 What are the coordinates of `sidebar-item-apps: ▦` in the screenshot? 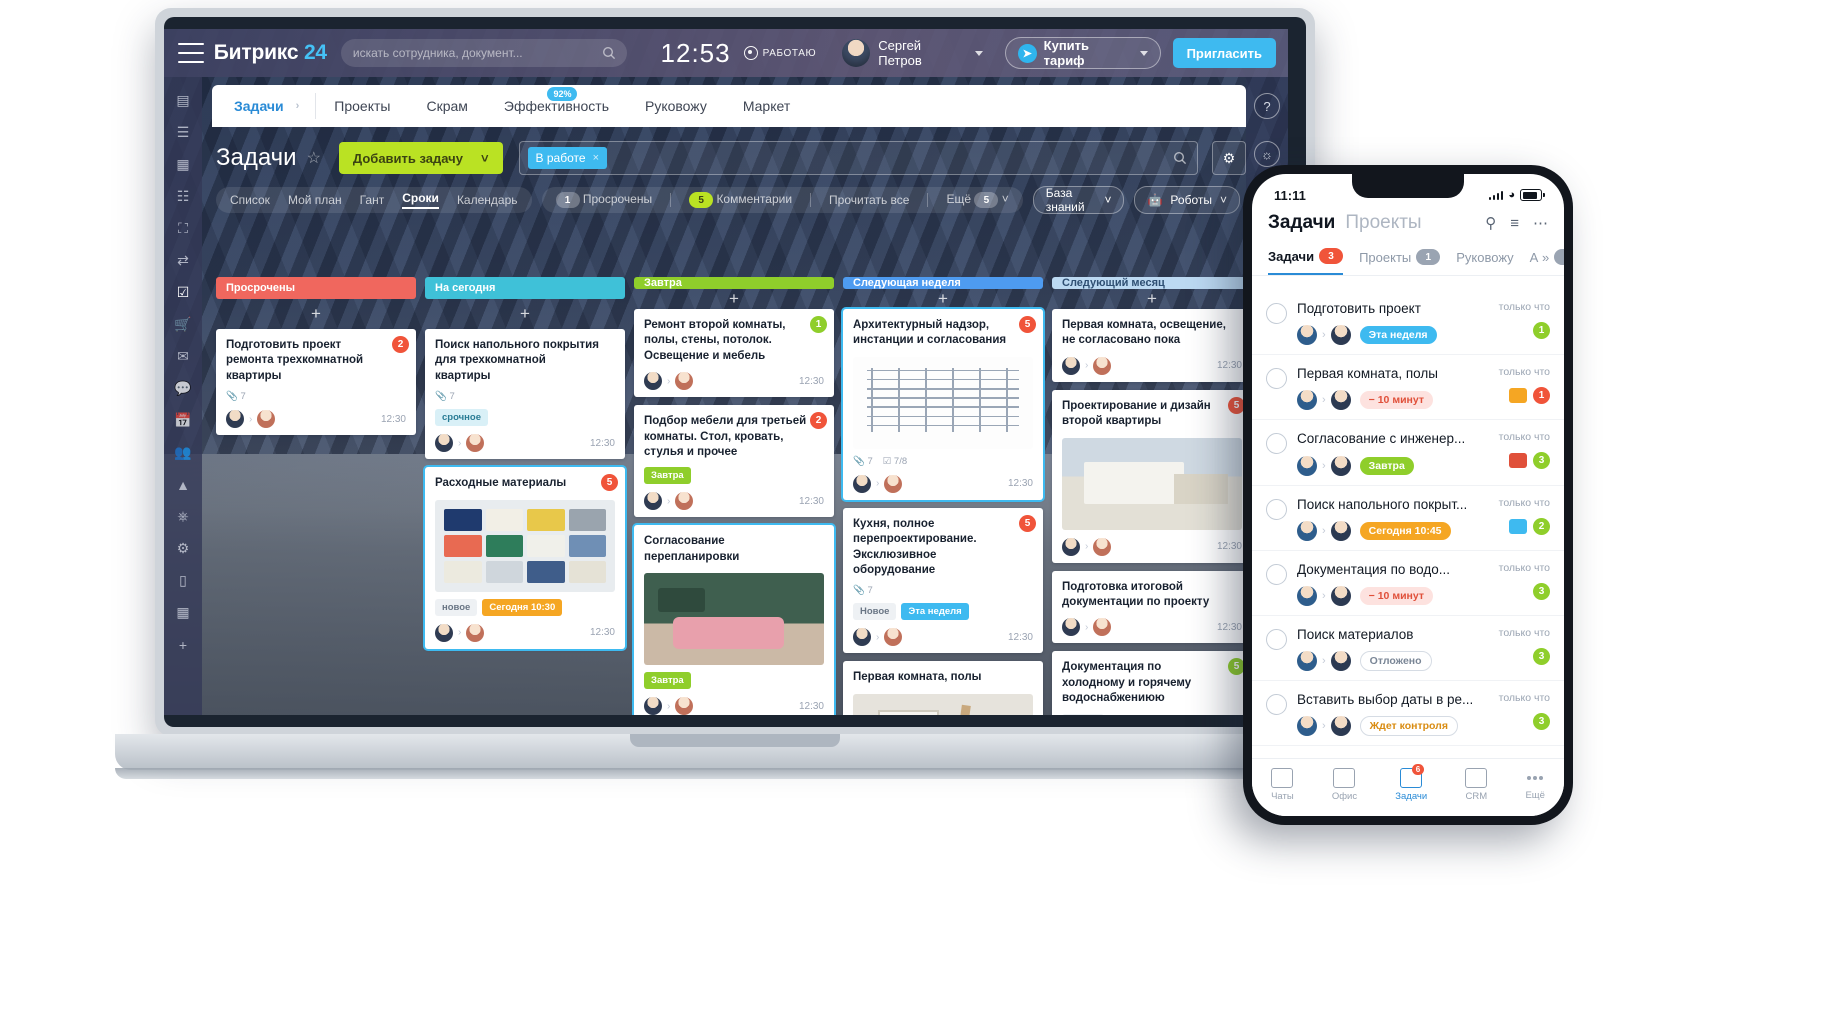 It's located at (183, 164).